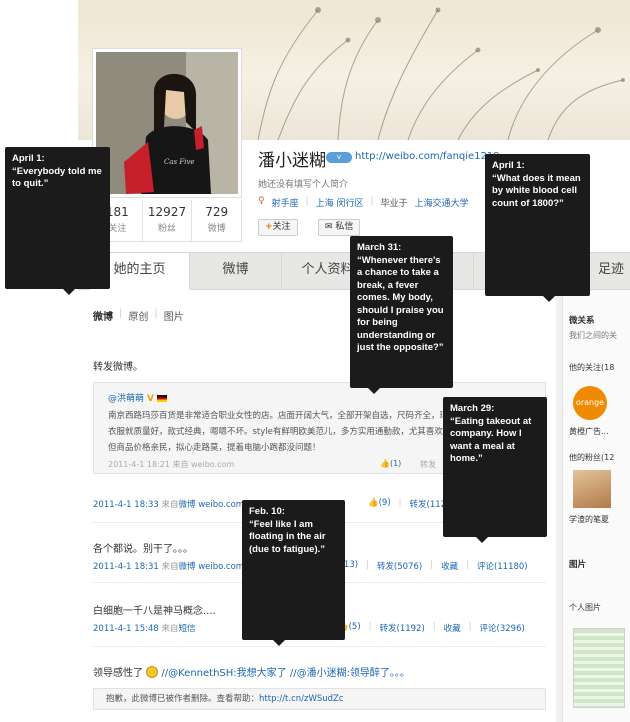  What do you see at coordinates (267, 511) in the screenshot?
I see `callout-date: Feb. 10:` at bounding box center [267, 511].